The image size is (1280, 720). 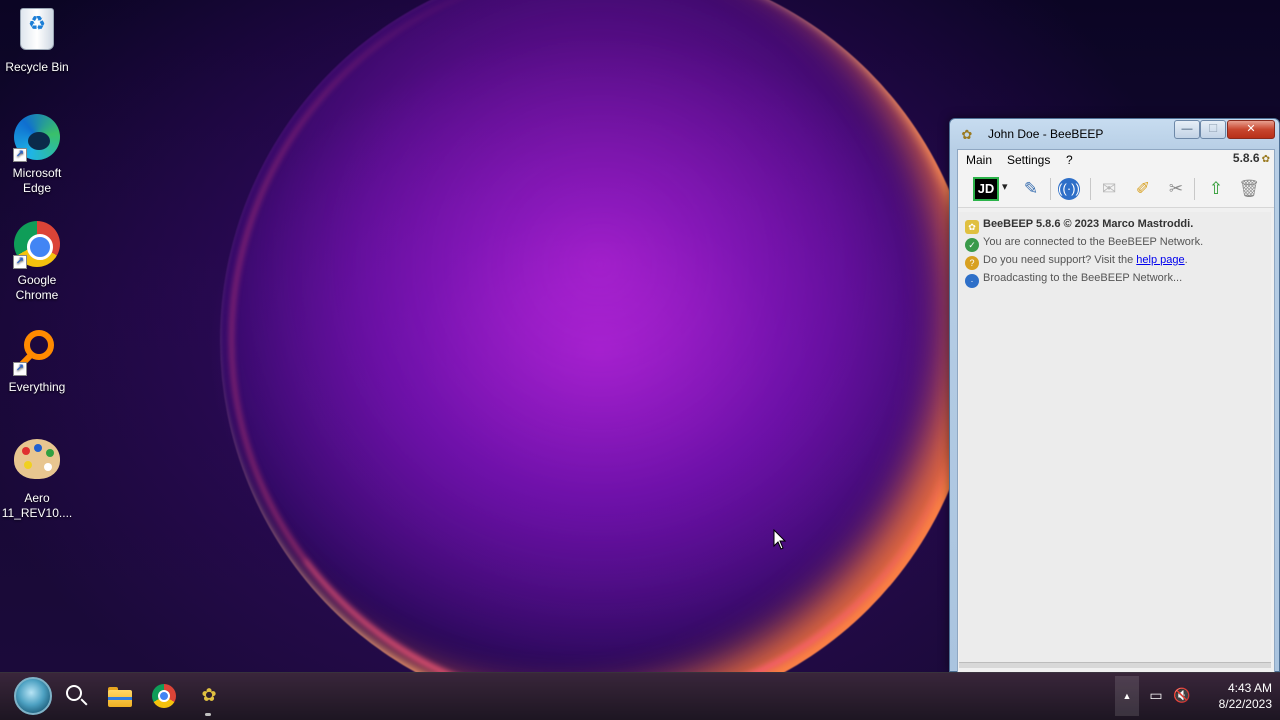 What do you see at coordinates (1109, 189) in the screenshot?
I see `message-icon: ✉` at bounding box center [1109, 189].